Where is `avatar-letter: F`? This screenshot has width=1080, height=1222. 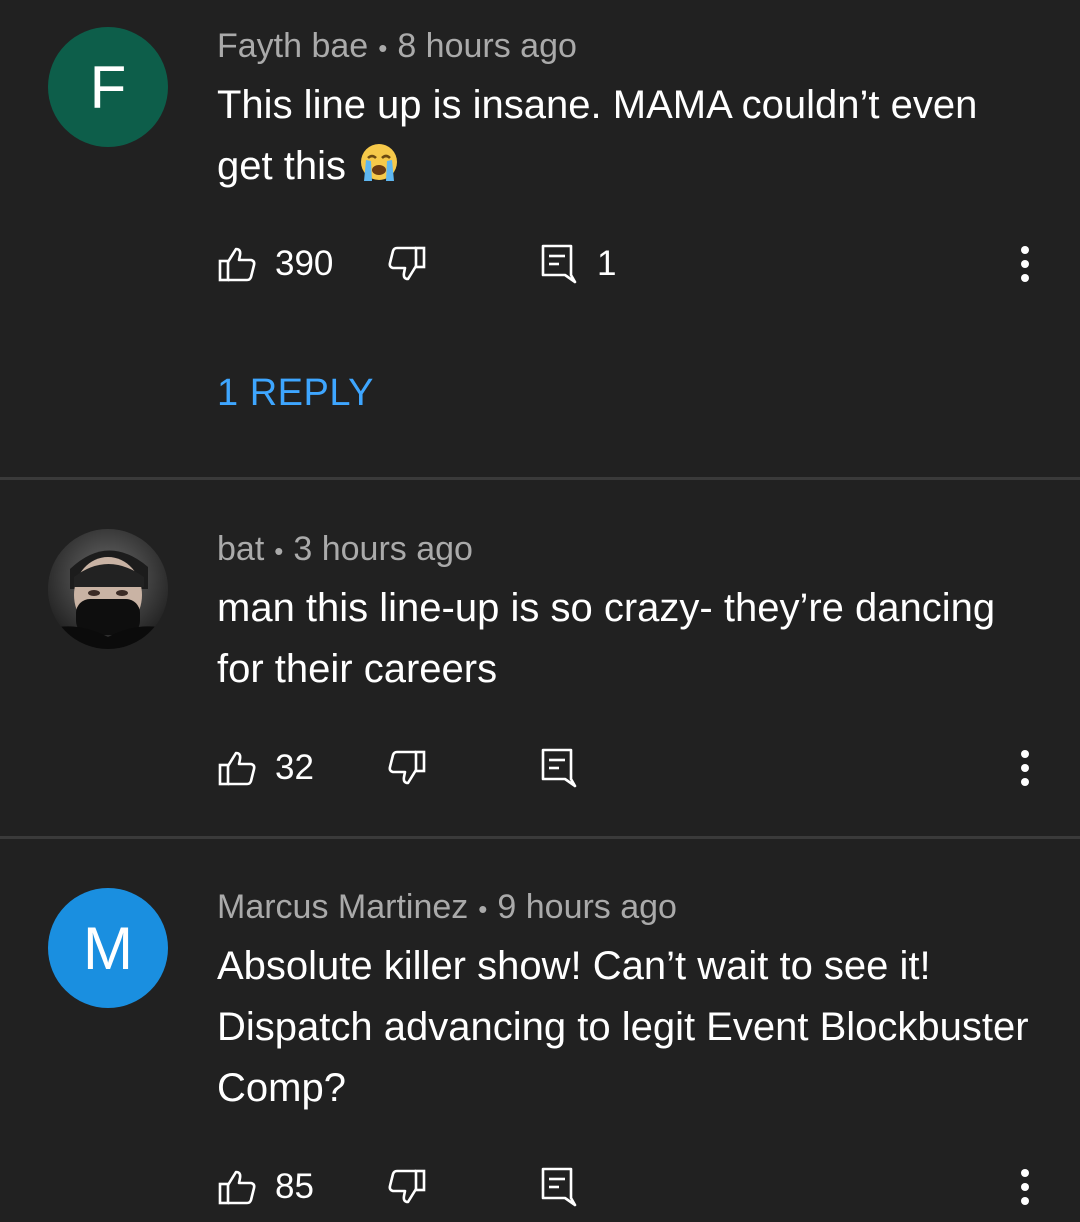
avatar-letter: F is located at coordinates (108, 87).